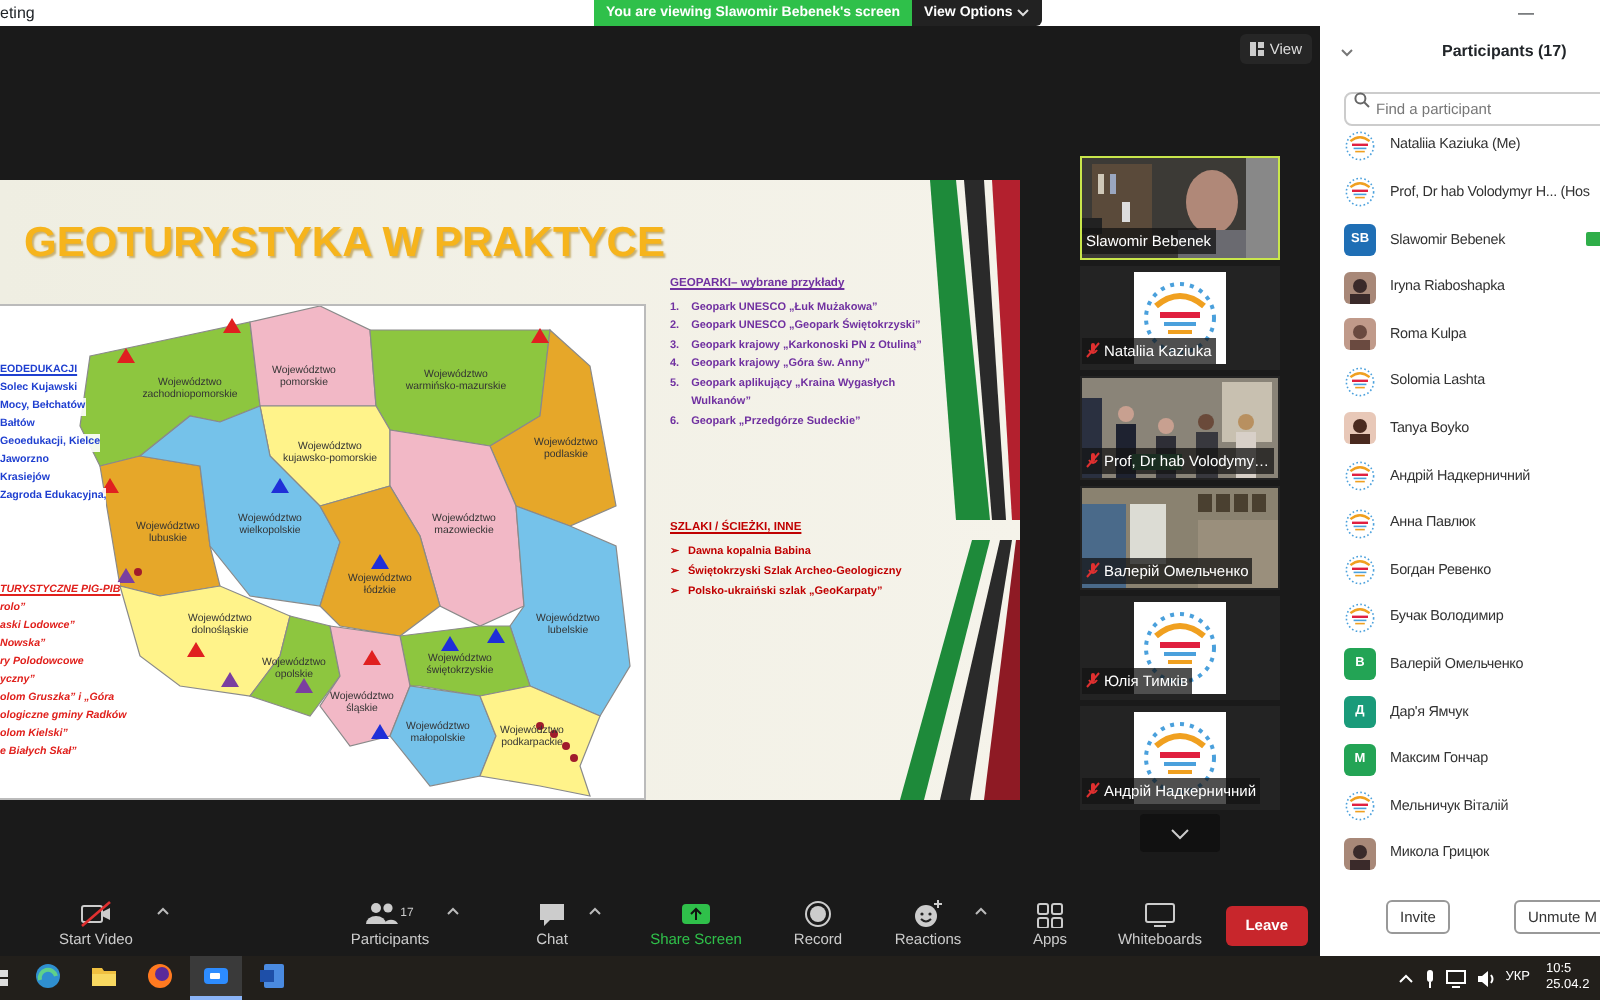  What do you see at coordinates (18, 13) in the screenshot?
I see `window-title: eting` at bounding box center [18, 13].